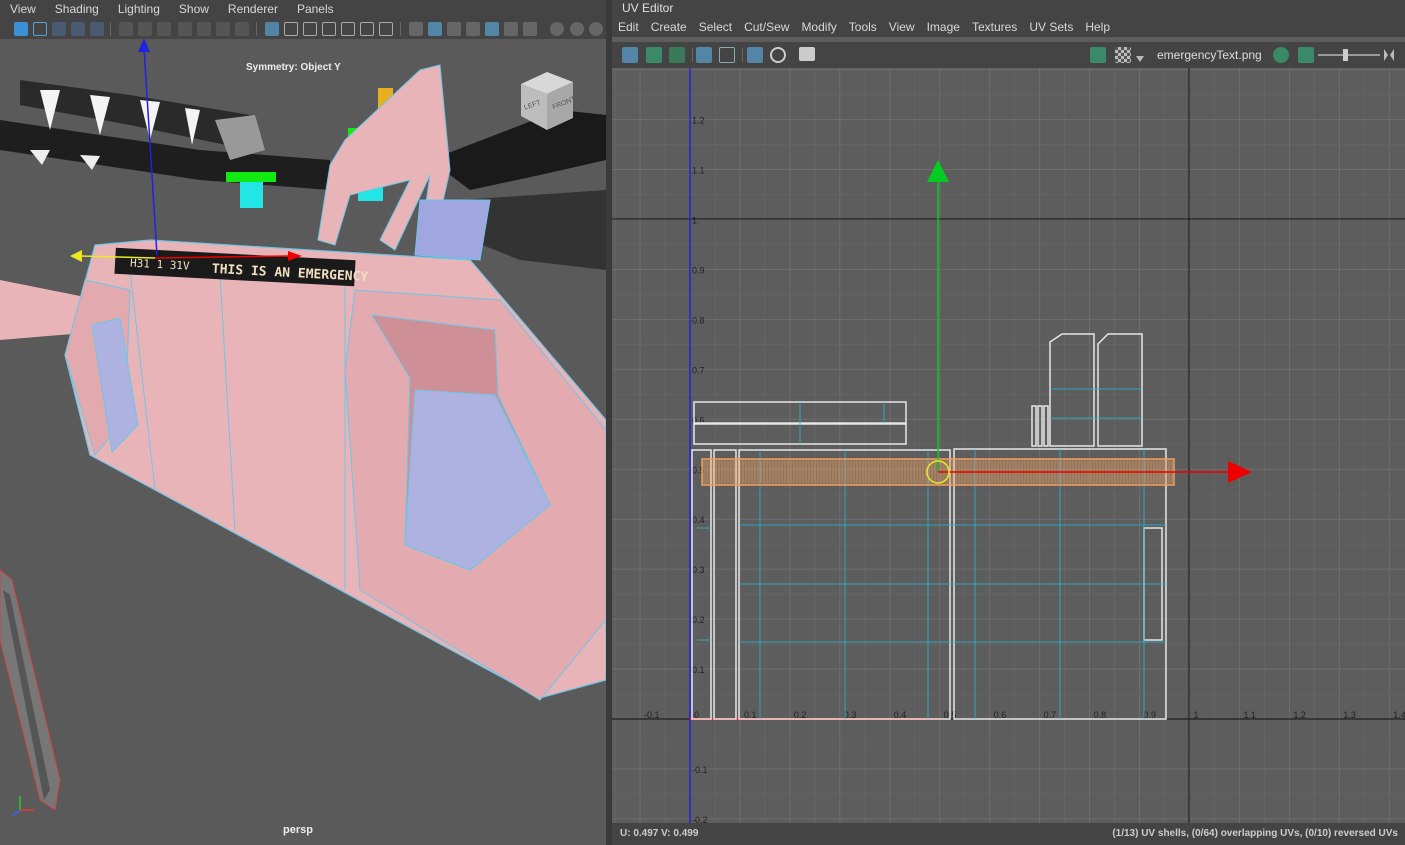 The width and height of the screenshot is (1405, 845). Describe the element at coordinates (630, 55) in the screenshot. I see `uv-shell-icon` at that location.